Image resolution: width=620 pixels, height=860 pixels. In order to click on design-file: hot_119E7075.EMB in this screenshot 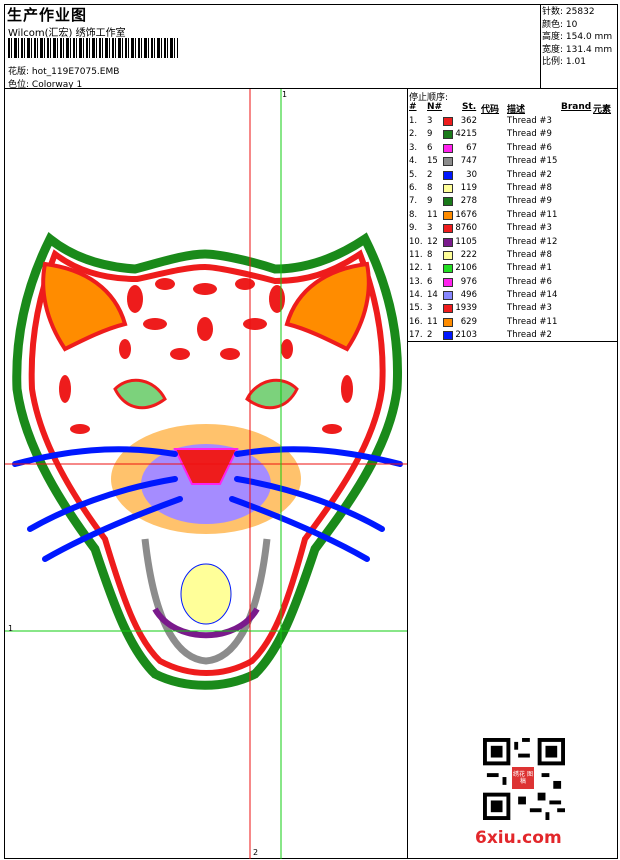, I will do `click(75, 72)`.